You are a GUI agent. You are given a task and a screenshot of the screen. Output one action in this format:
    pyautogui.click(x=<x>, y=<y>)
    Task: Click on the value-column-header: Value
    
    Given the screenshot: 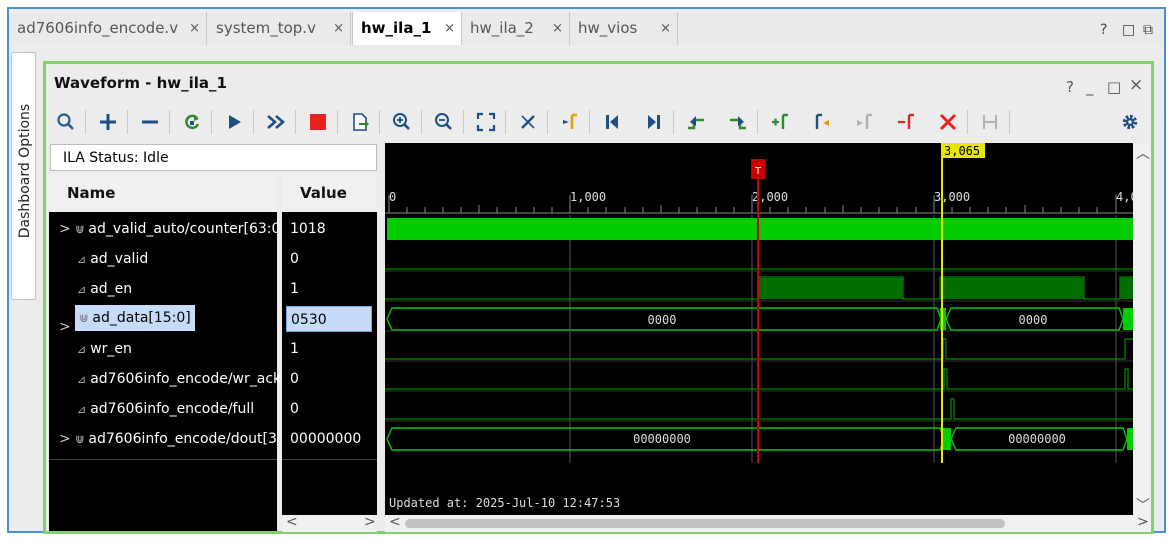 What is the action you would take?
    pyautogui.click(x=329, y=193)
    